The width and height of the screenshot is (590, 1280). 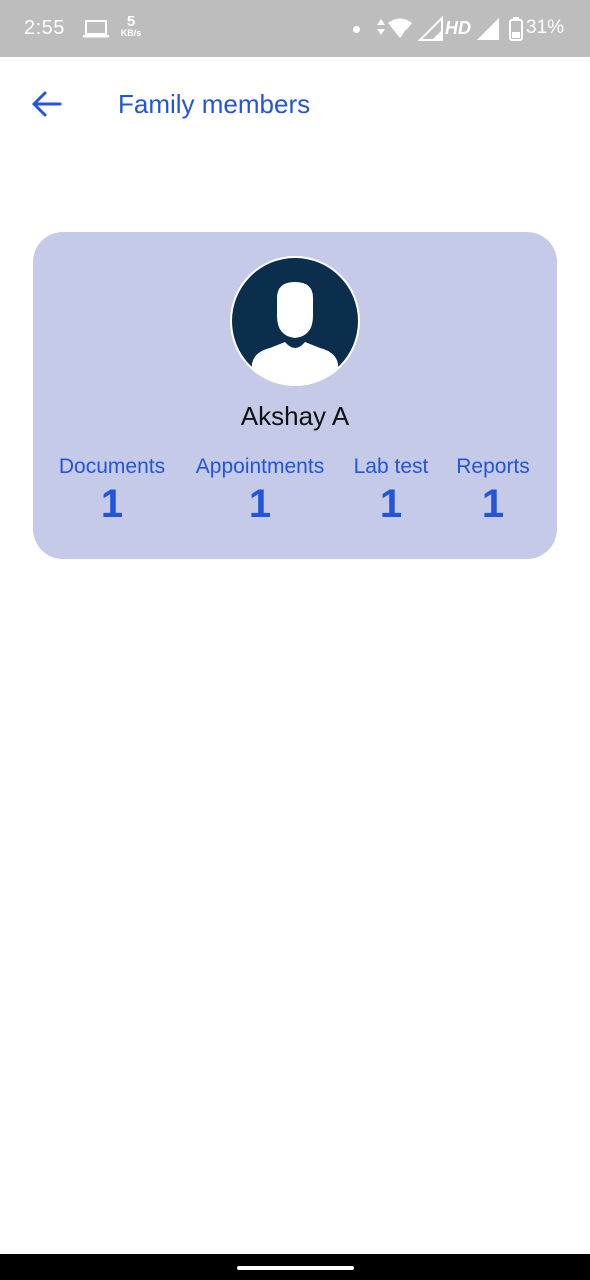 I want to click on page-title: Family members, so click(x=214, y=104).